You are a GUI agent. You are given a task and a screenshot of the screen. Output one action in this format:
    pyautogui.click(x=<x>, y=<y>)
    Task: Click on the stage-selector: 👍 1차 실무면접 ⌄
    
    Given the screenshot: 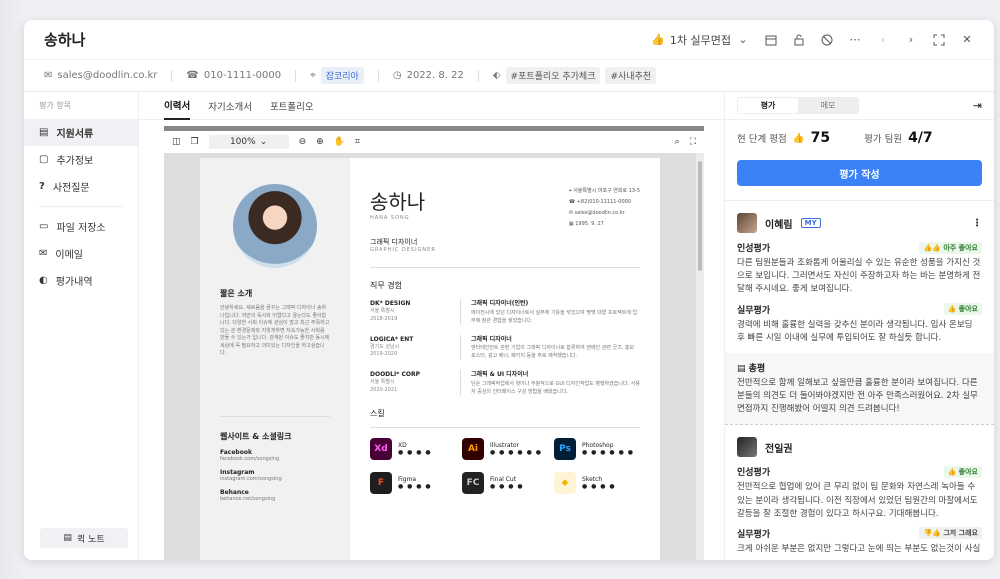 What is the action you would take?
    pyautogui.click(x=700, y=40)
    